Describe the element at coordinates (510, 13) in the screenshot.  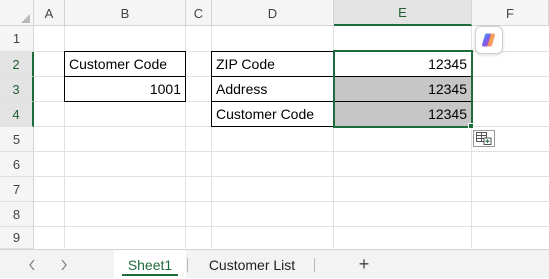
I see `column-header-f: F` at that location.